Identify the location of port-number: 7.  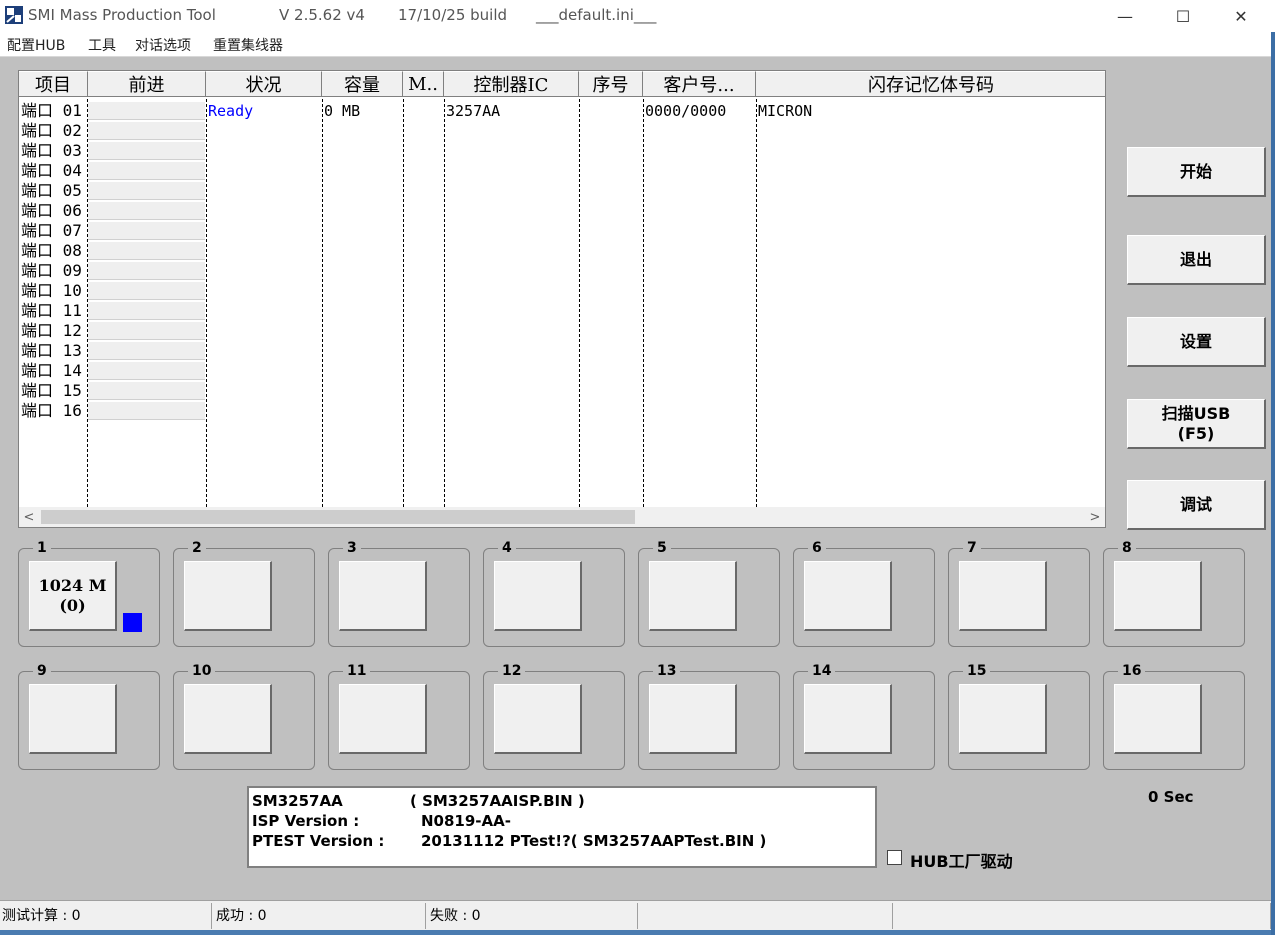
(972, 548).